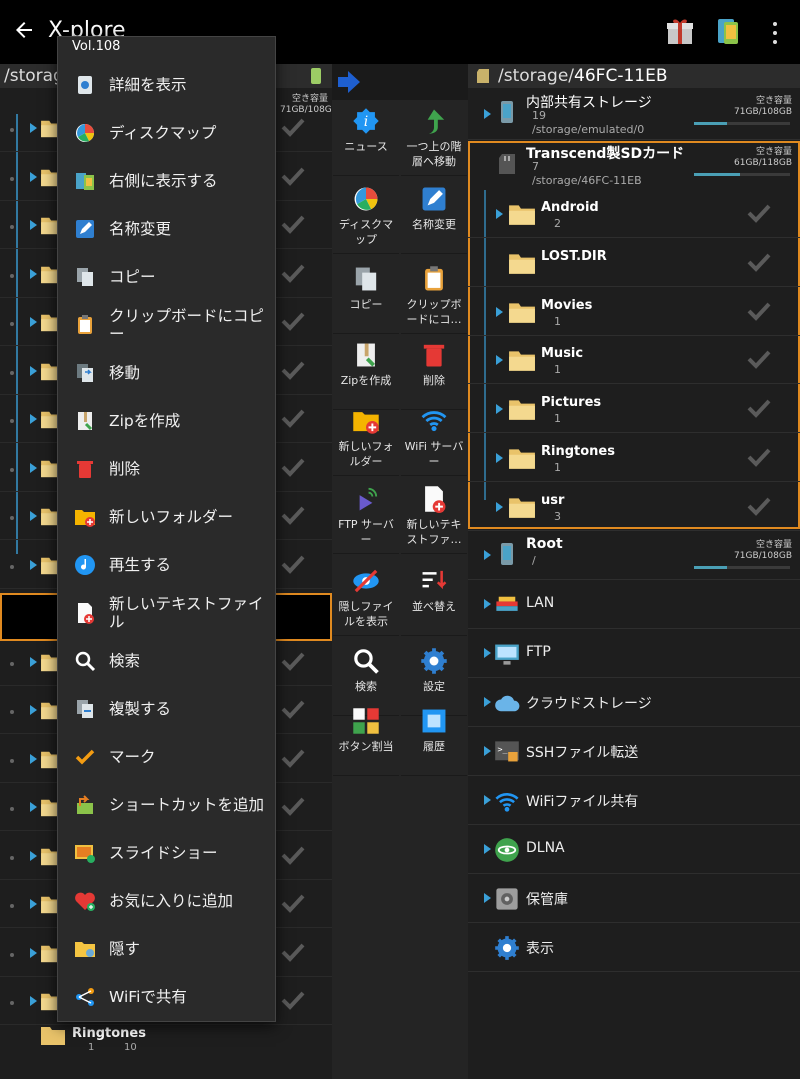 Image resolution: width=800 pixels, height=1079 pixels. What do you see at coordinates (434, 372) in the screenshot?
I see `toolbar-delete: 削除` at bounding box center [434, 372].